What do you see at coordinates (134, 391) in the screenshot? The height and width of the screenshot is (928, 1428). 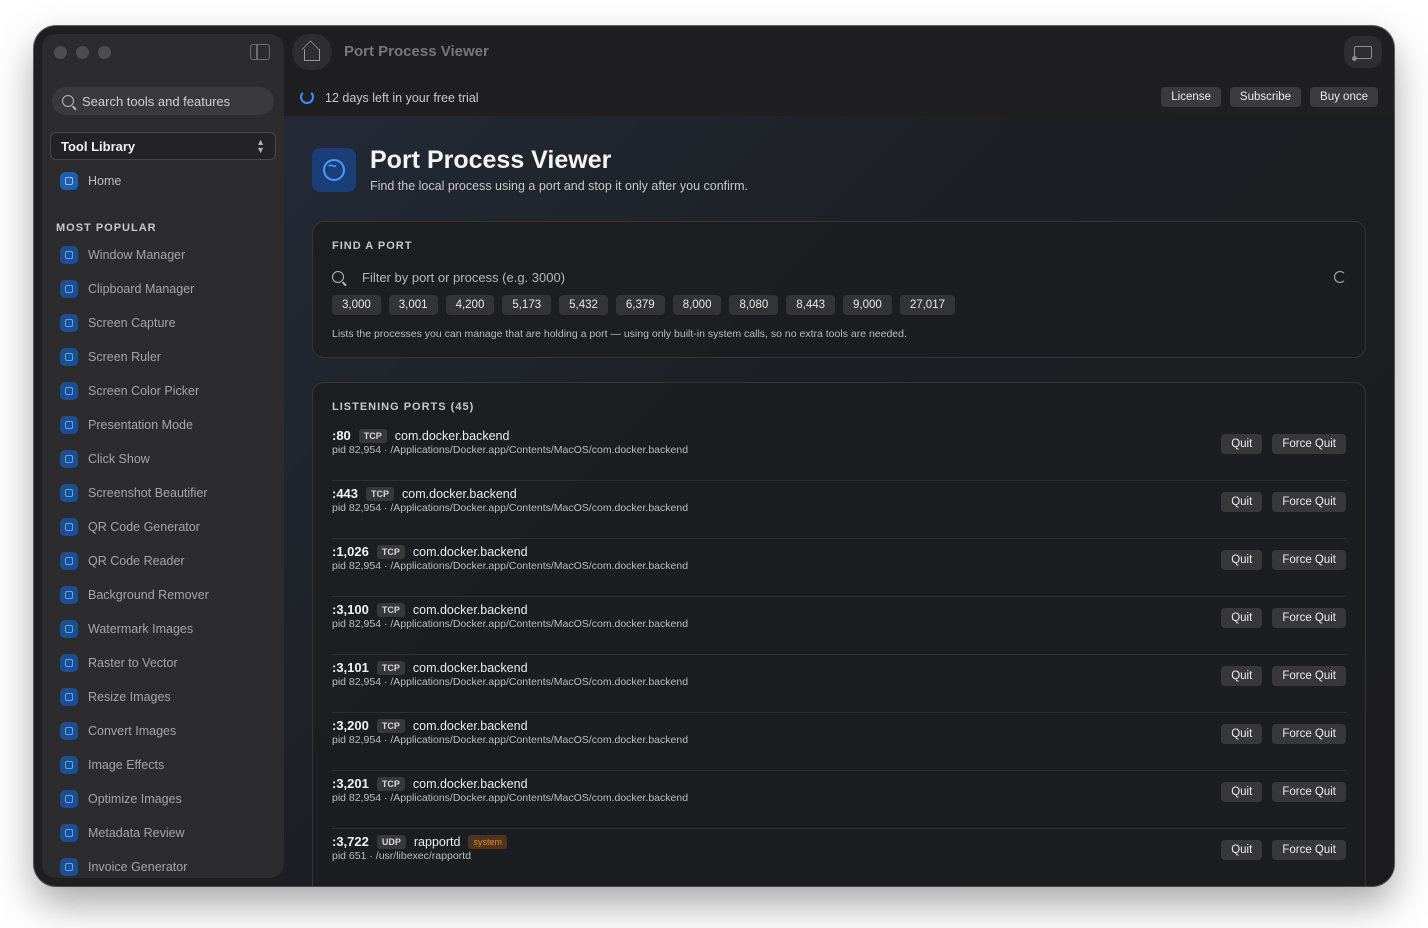 I see `sidebar-item: Screen Color Picker` at bounding box center [134, 391].